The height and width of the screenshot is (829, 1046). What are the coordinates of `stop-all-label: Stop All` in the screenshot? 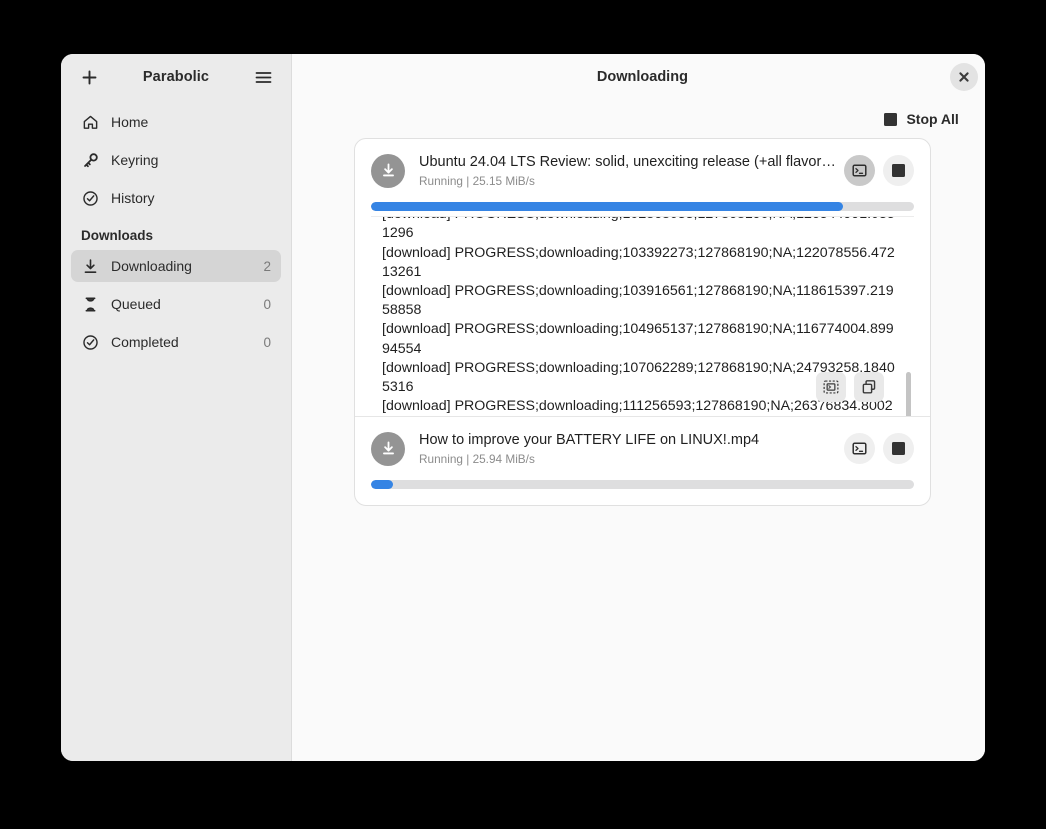 It's located at (932, 119).